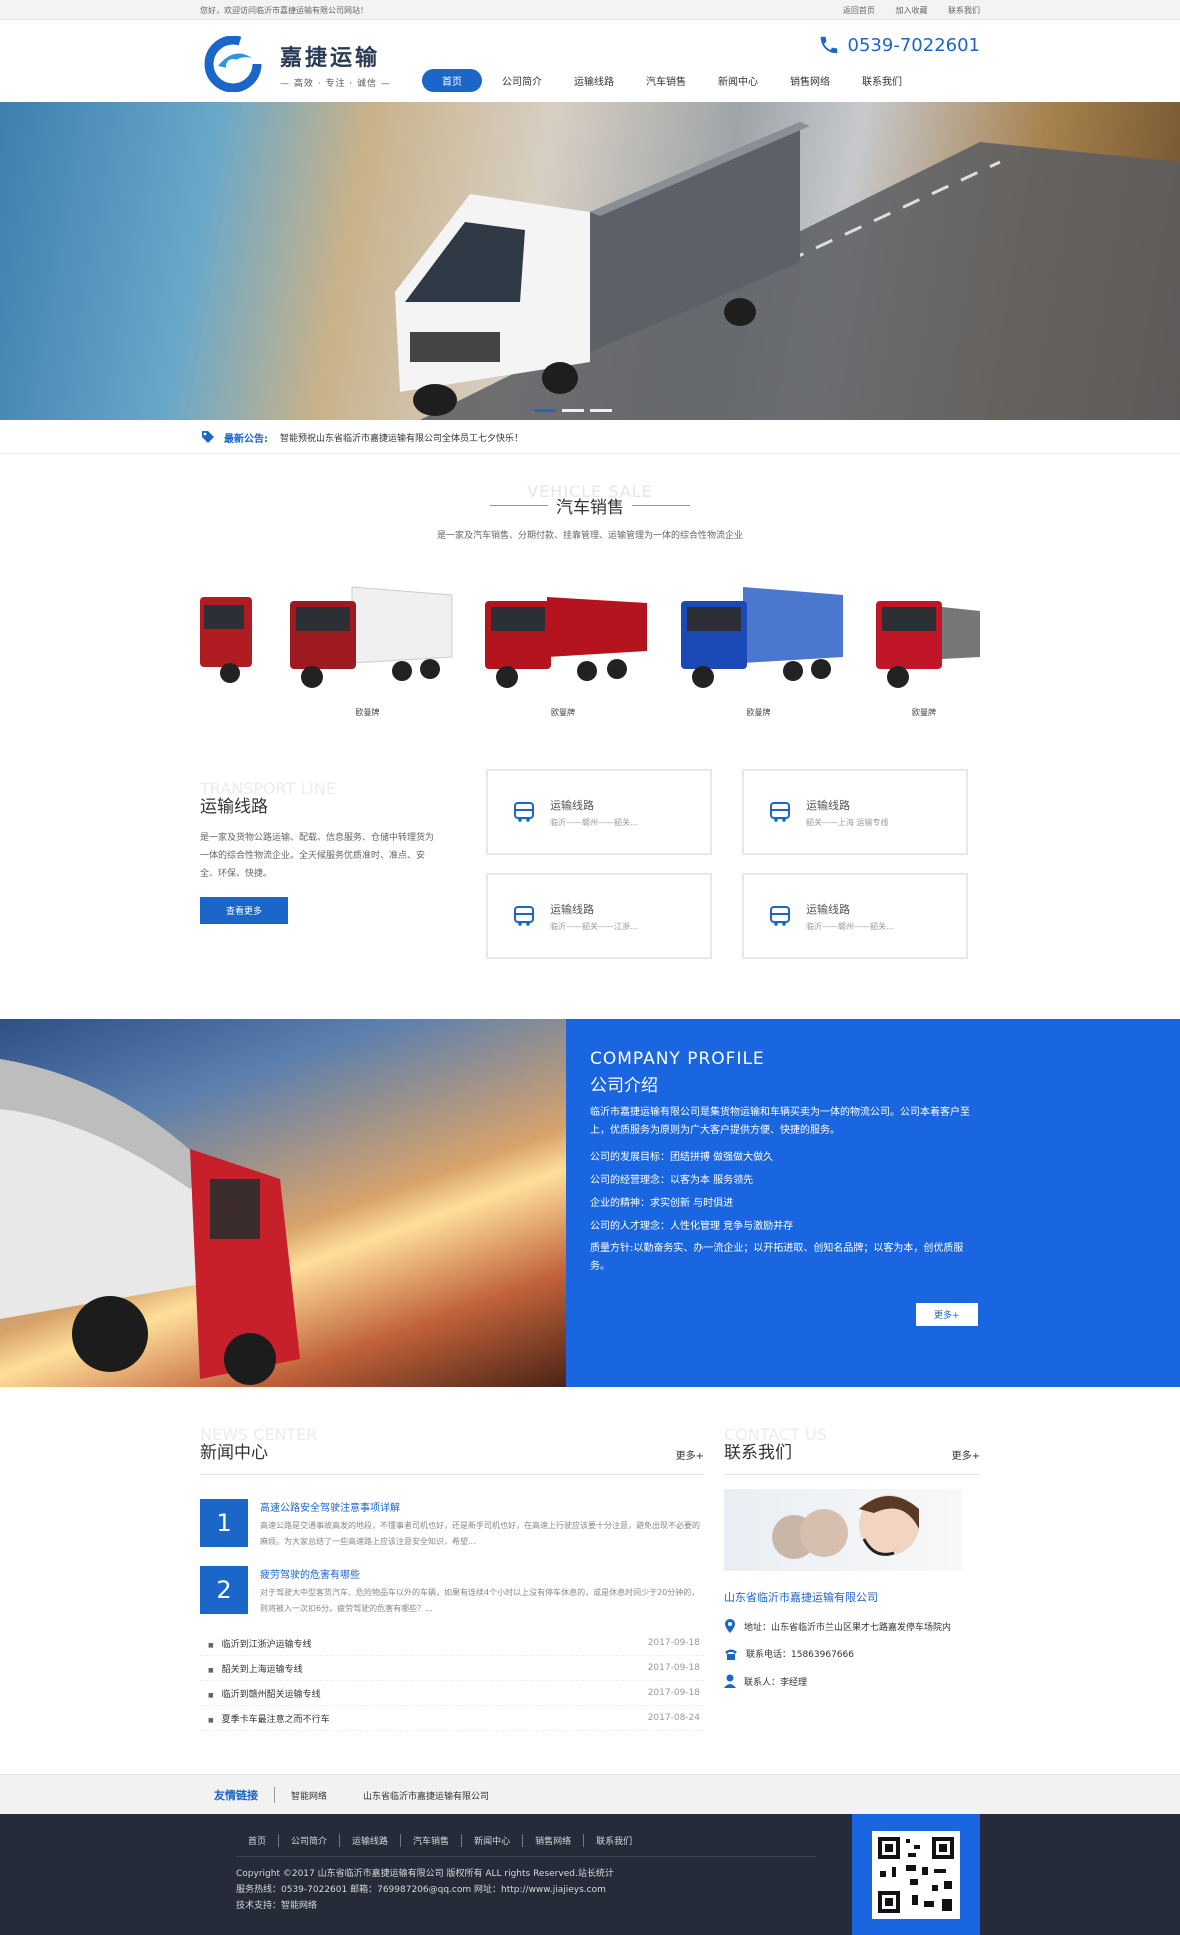  I want to click on notice-text: 智能预祝山东省临沂市嘉捷运输有限公司全体员工七夕快乐！, so click(401, 437).